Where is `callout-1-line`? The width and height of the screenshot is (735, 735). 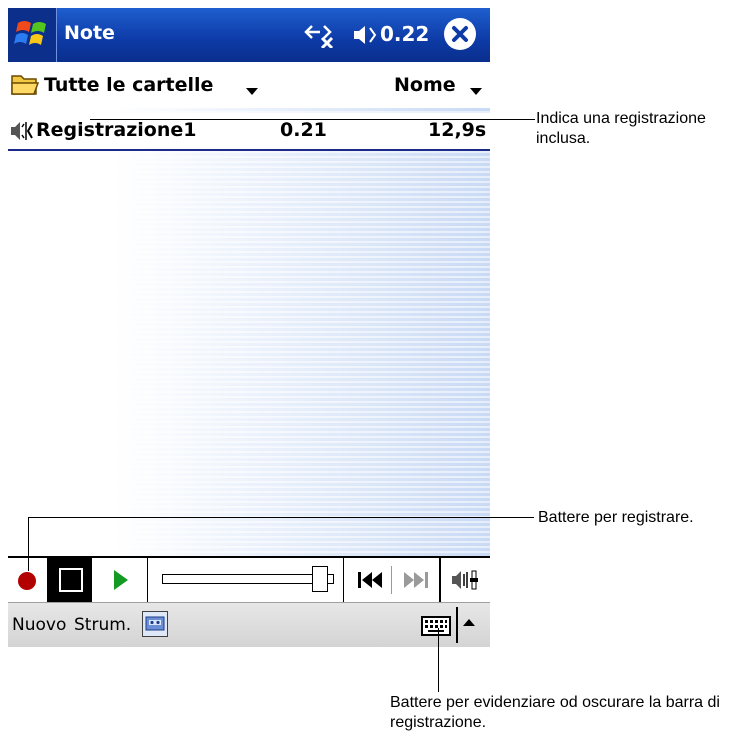 callout-1-line is located at coordinates (312, 119).